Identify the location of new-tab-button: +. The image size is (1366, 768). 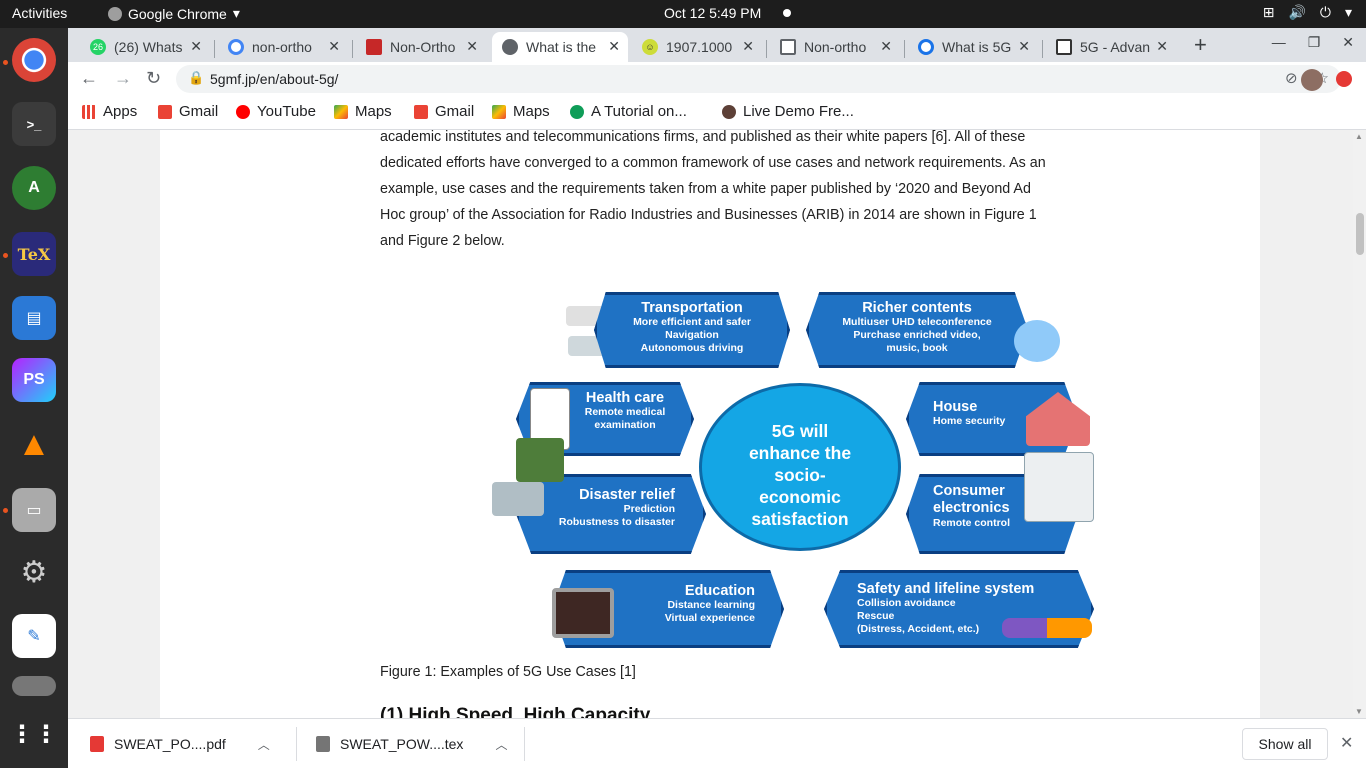
(1200, 45).